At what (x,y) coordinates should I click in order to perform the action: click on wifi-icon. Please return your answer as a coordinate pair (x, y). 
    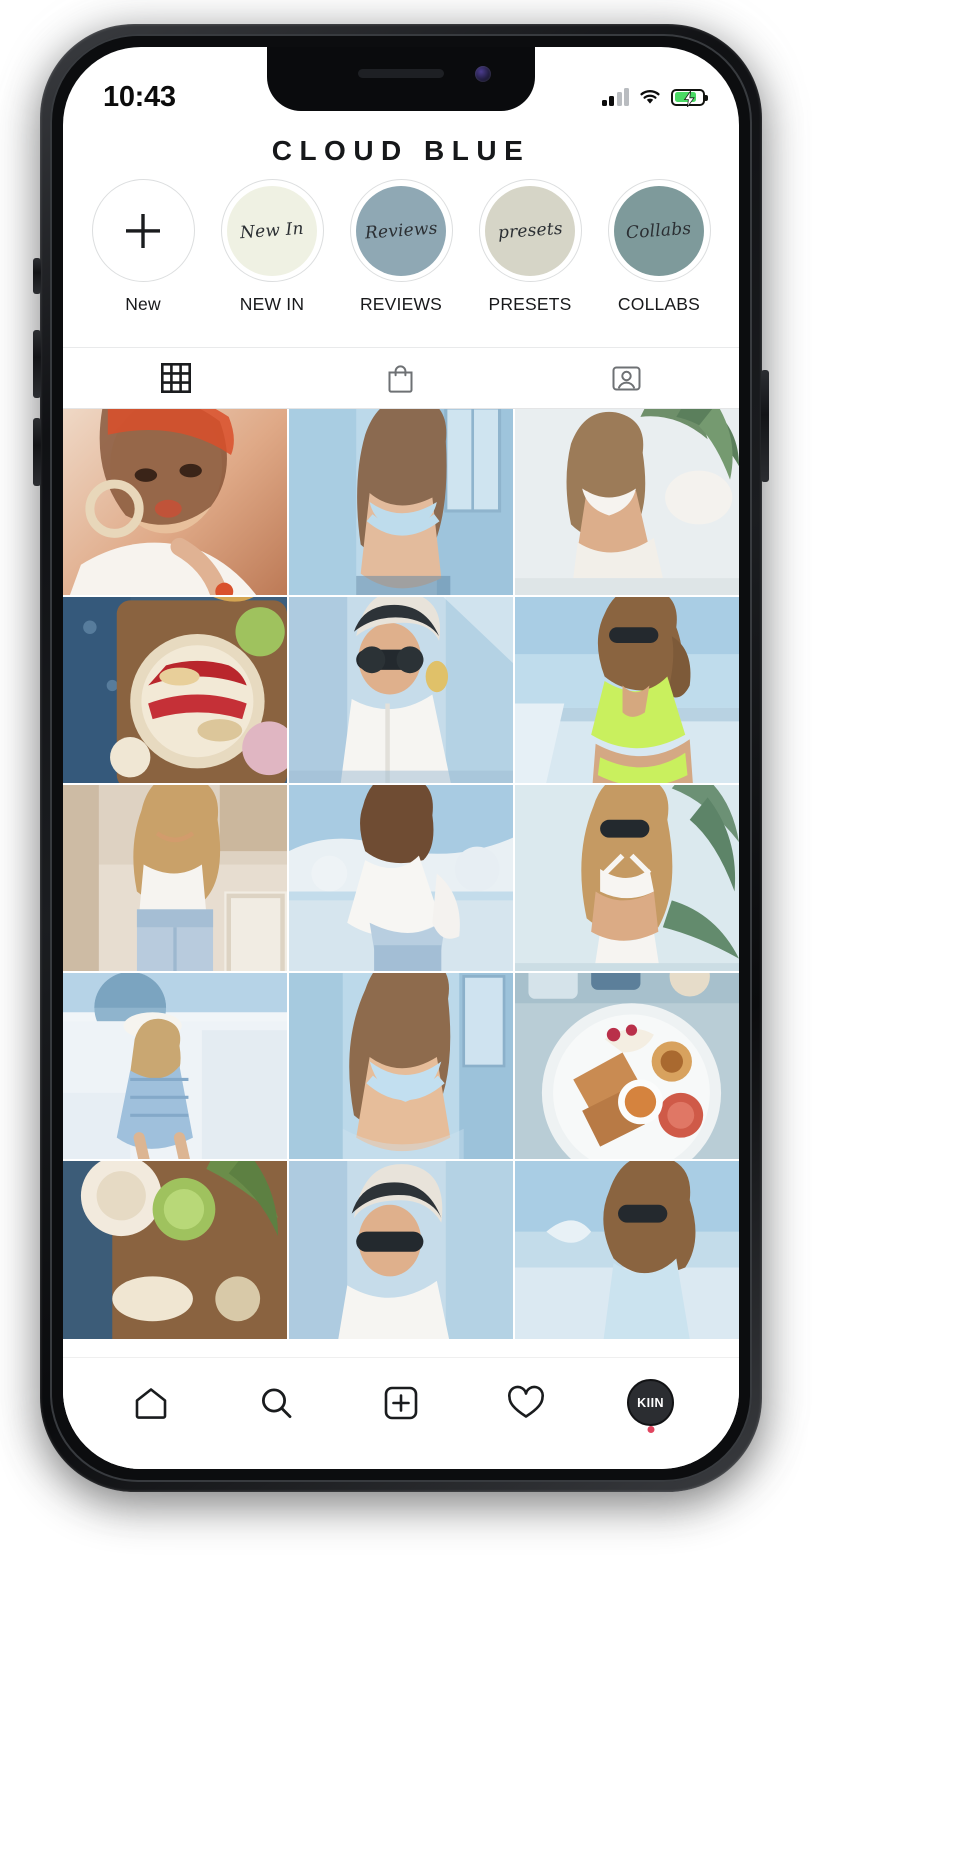
    Looking at the image, I should click on (650, 97).